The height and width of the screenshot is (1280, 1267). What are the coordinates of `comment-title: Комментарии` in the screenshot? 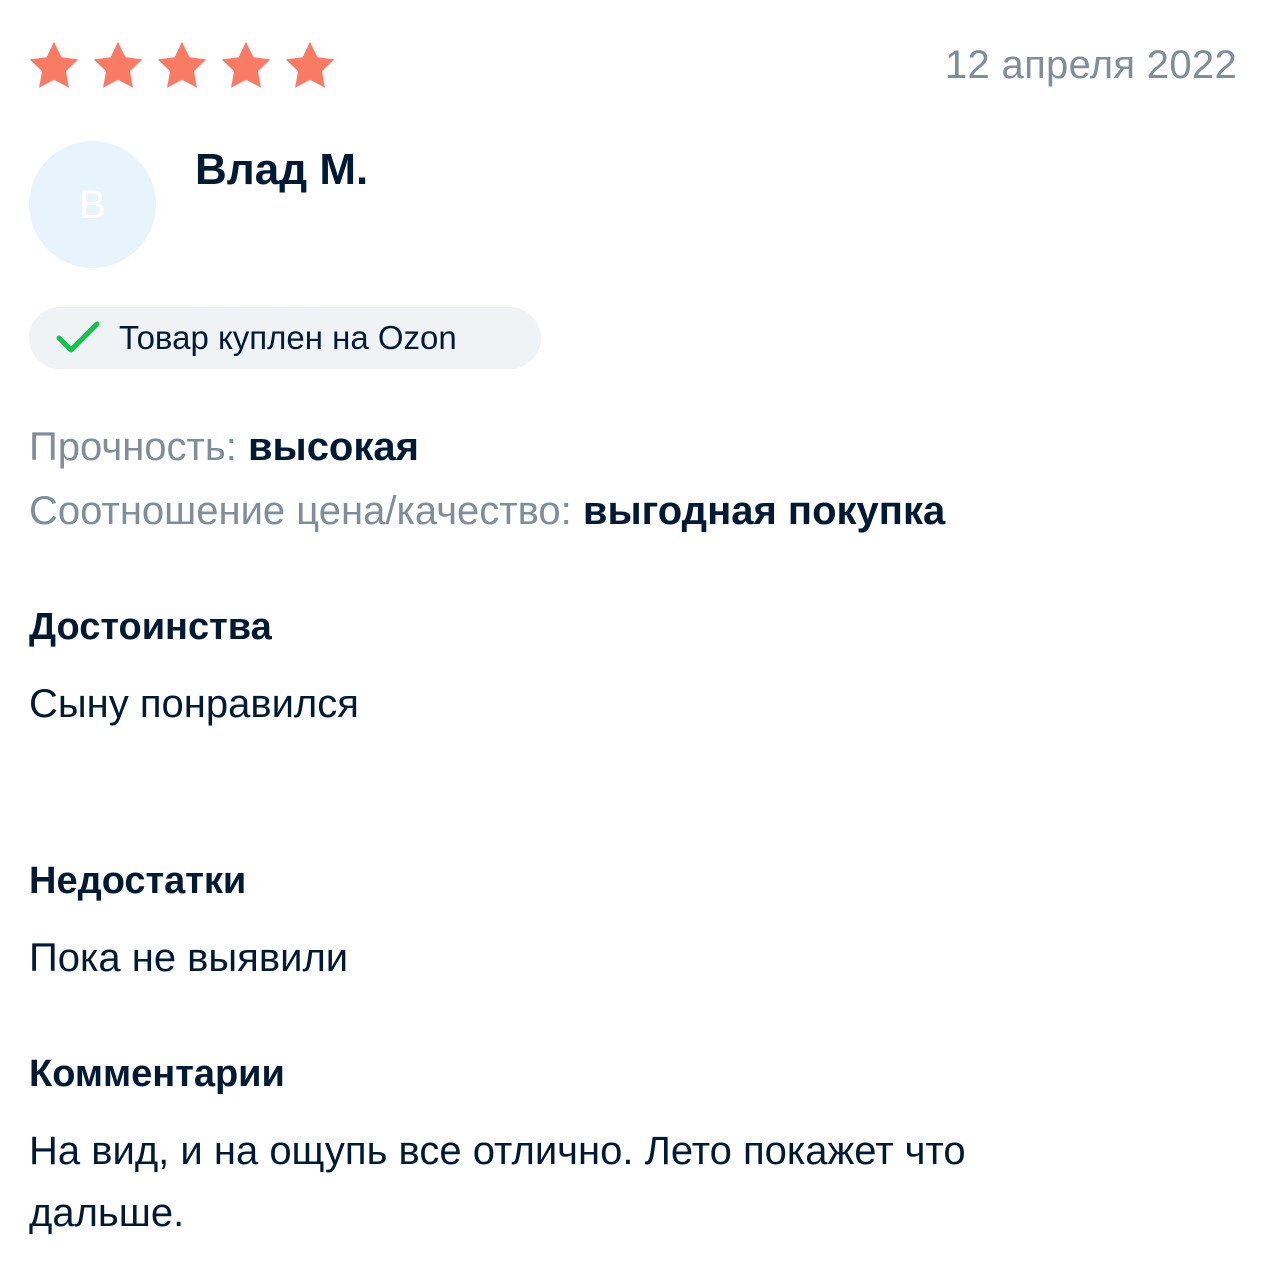 It's located at (157, 1074).